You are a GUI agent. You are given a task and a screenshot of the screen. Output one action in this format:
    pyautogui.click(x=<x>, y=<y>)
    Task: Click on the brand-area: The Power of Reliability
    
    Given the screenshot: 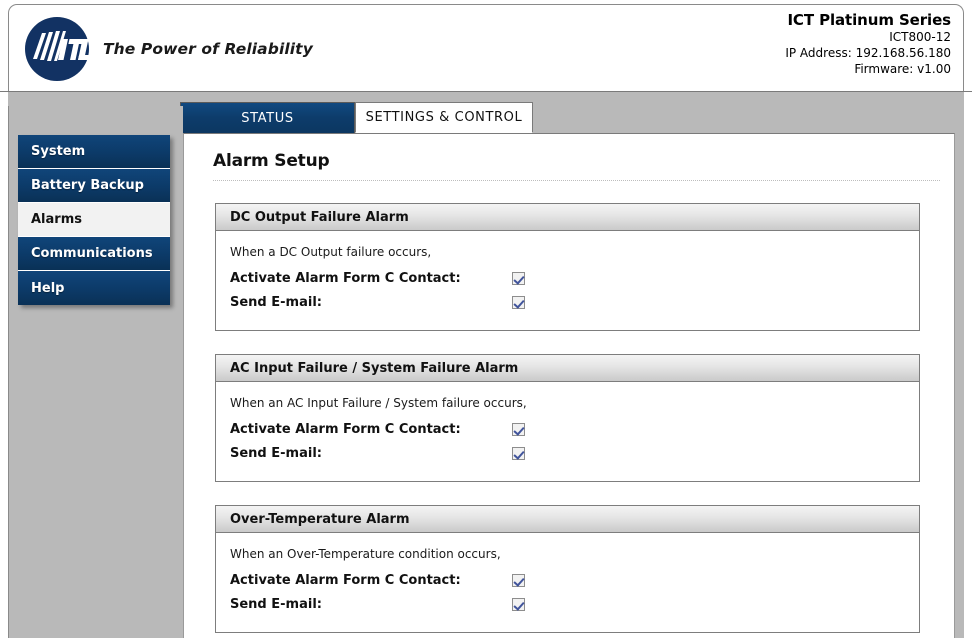 What is the action you would take?
    pyautogui.click(x=167, y=49)
    